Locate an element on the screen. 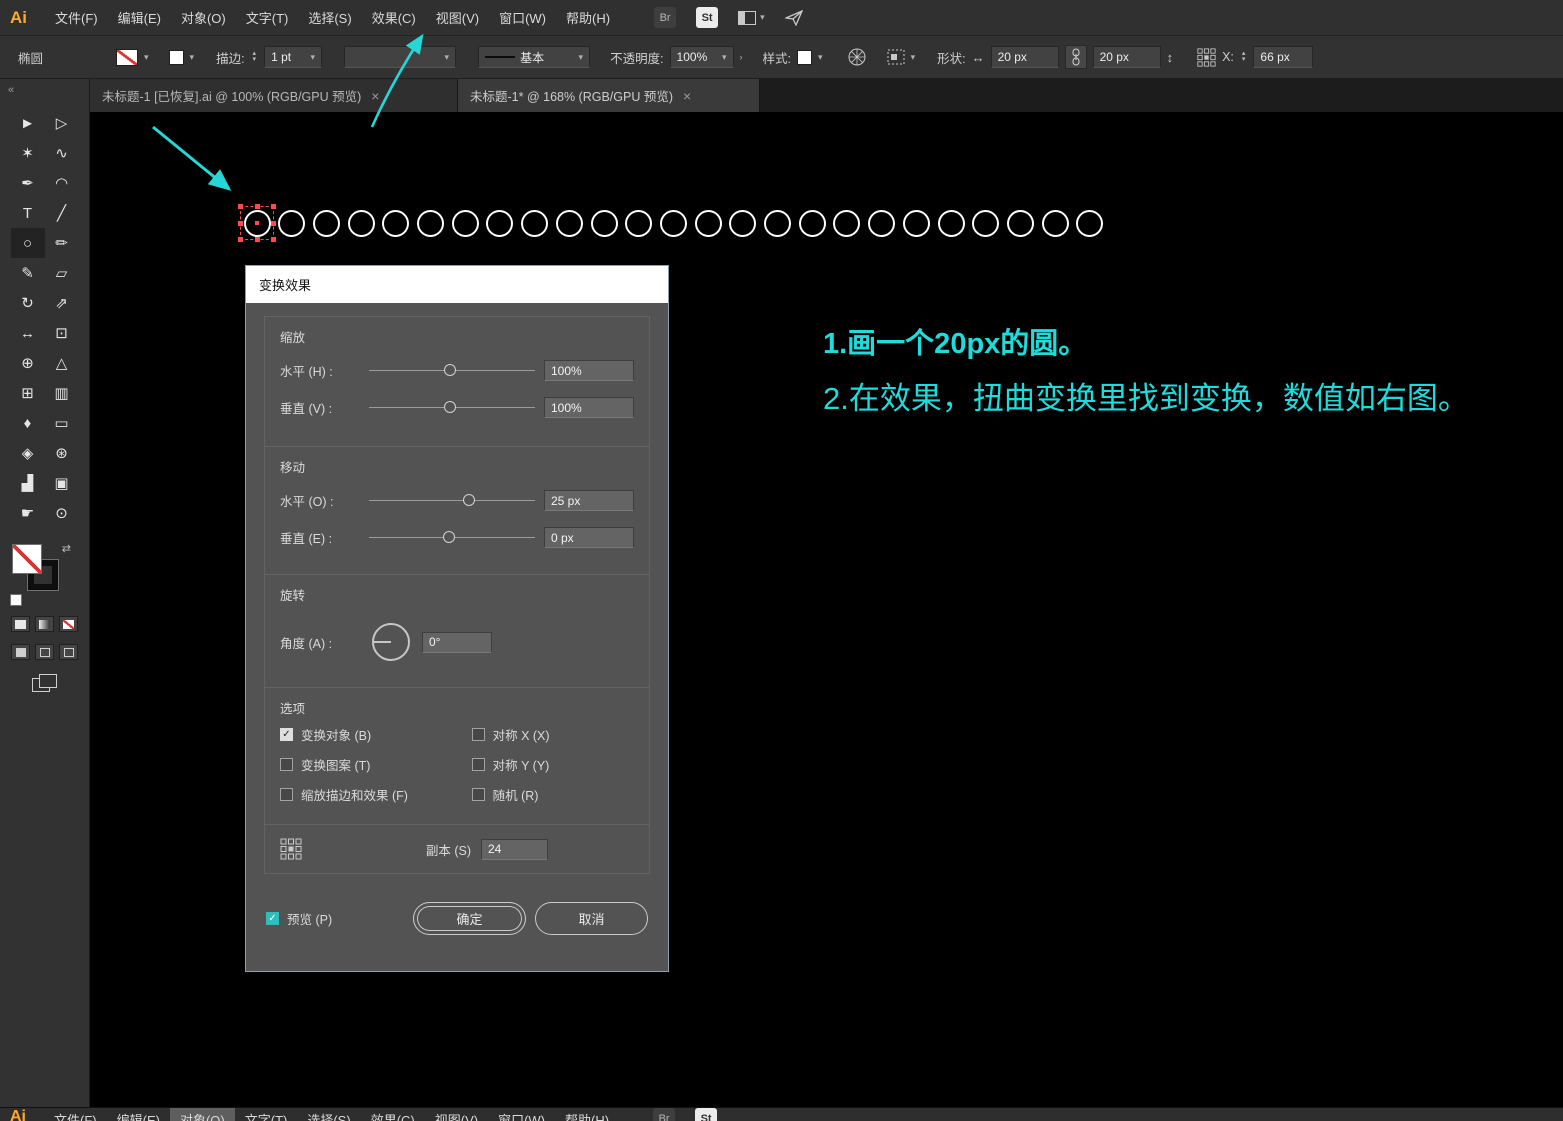 The height and width of the screenshot is (1121, 1563). align-options-icon is located at coordinates (896, 57).